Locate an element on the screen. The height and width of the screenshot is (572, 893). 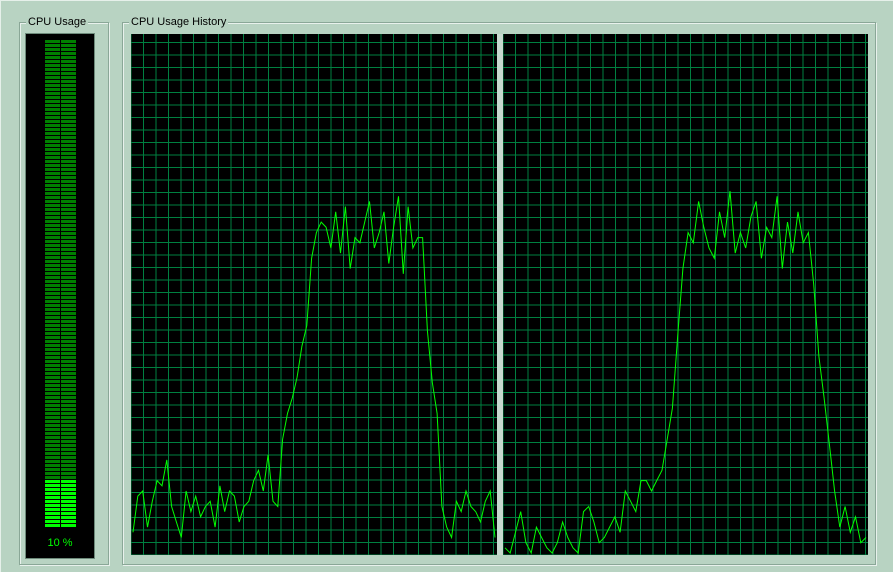
cpu-usage-label: CPU Usage is located at coordinates (57, 22).